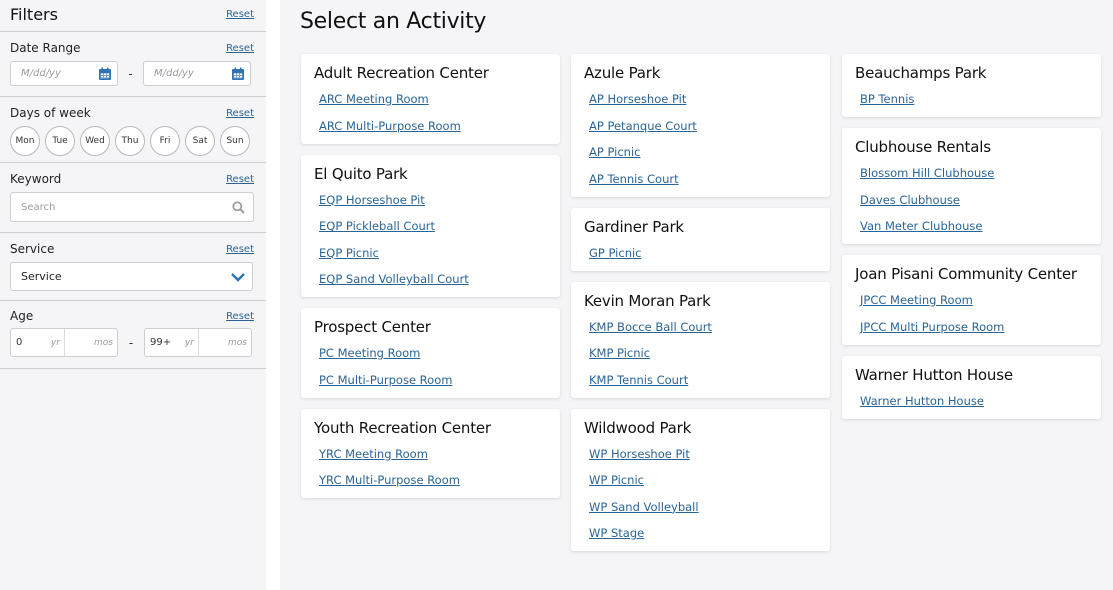  Describe the element at coordinates (240, 316) in the screenshot. I see `age-reset-link: Reset` at that location.